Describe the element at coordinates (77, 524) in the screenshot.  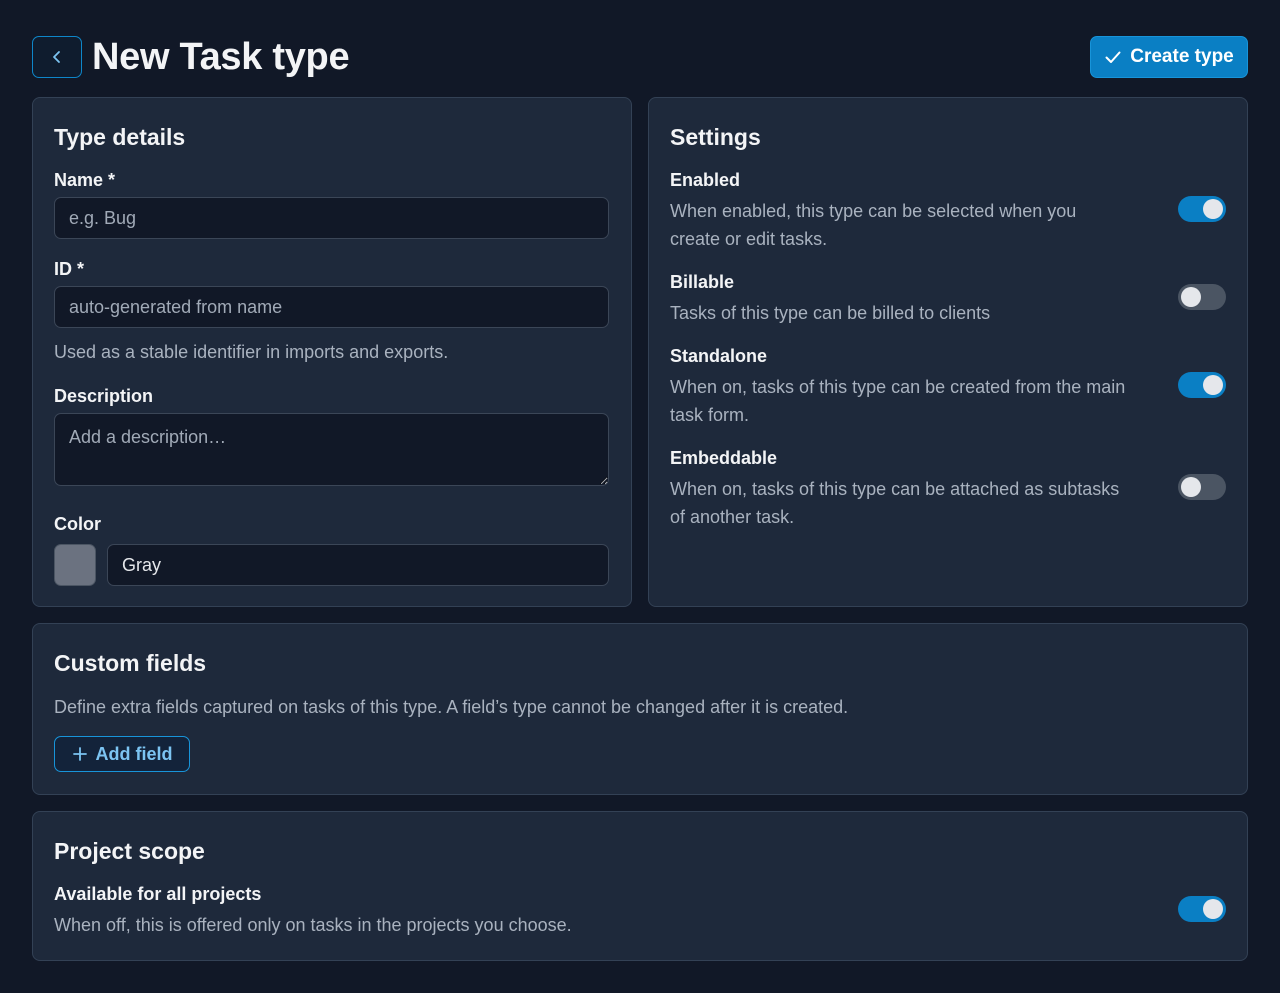
I see `color-label: Color` at that location.